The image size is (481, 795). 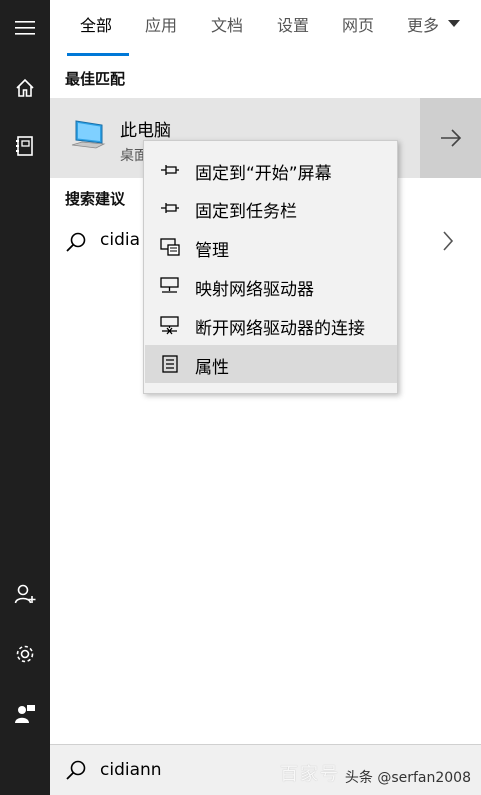 What do you see at coordinates (246, 212) in the screenshot?
I see `menu-item-label: 固定到任务栏` at bounding box center [246, 212].